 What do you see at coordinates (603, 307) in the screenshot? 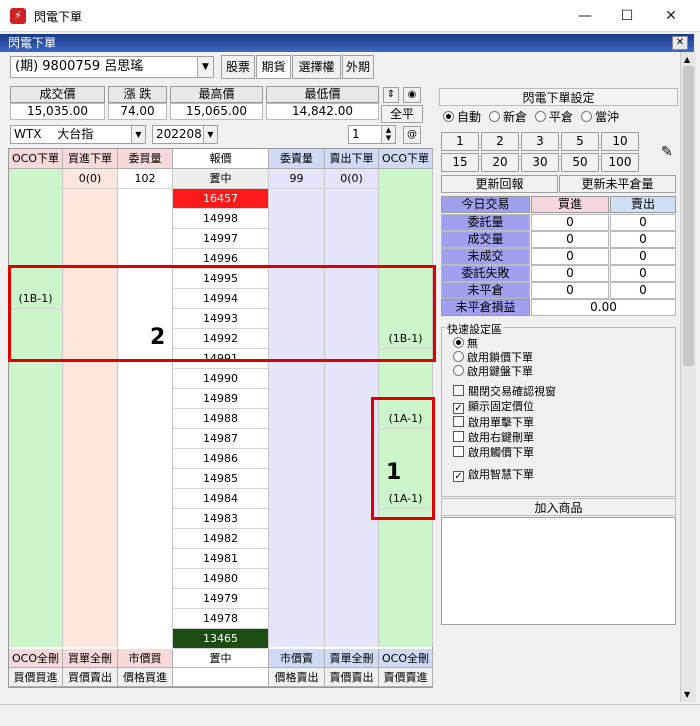
I see `pnl-value: 0.00` at bounding box center [603, 307].